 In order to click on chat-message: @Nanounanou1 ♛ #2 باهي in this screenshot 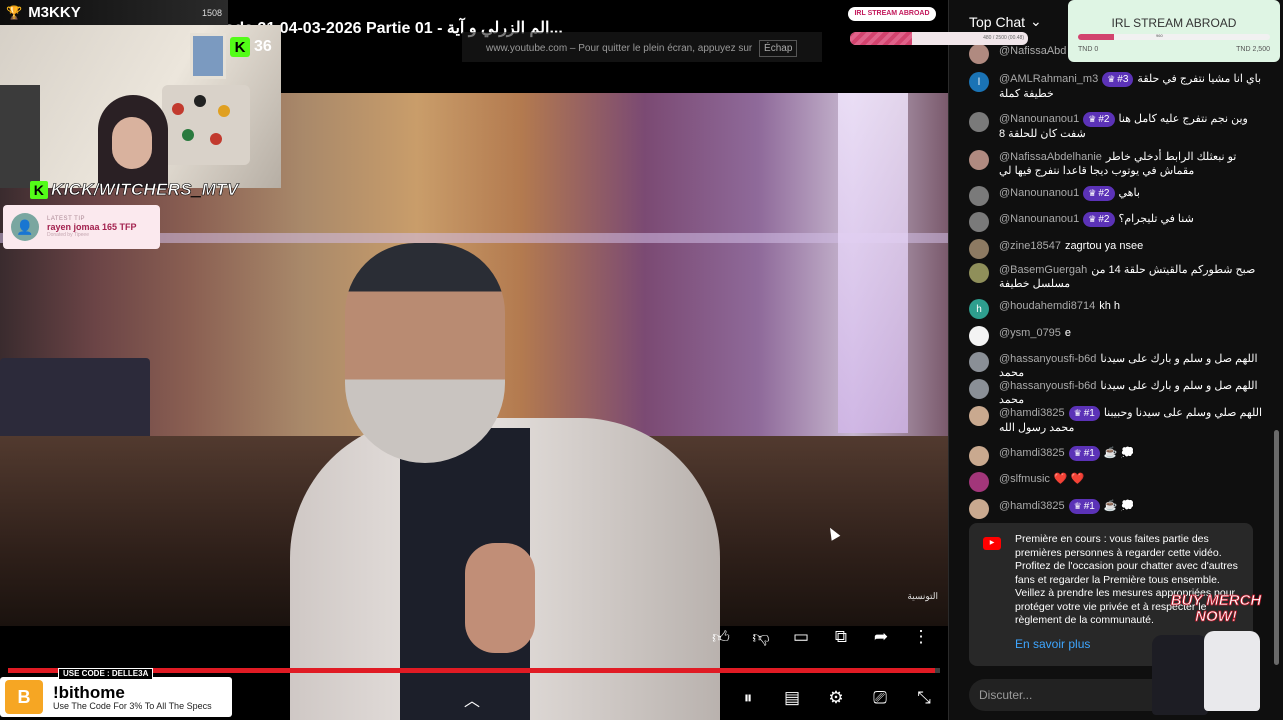, I will do `click(1119, 196)`.